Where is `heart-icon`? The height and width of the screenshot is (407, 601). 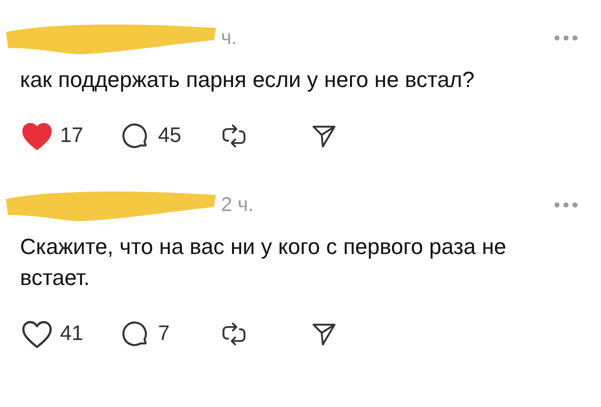 heart-icon is located at coordinates (37, 334).